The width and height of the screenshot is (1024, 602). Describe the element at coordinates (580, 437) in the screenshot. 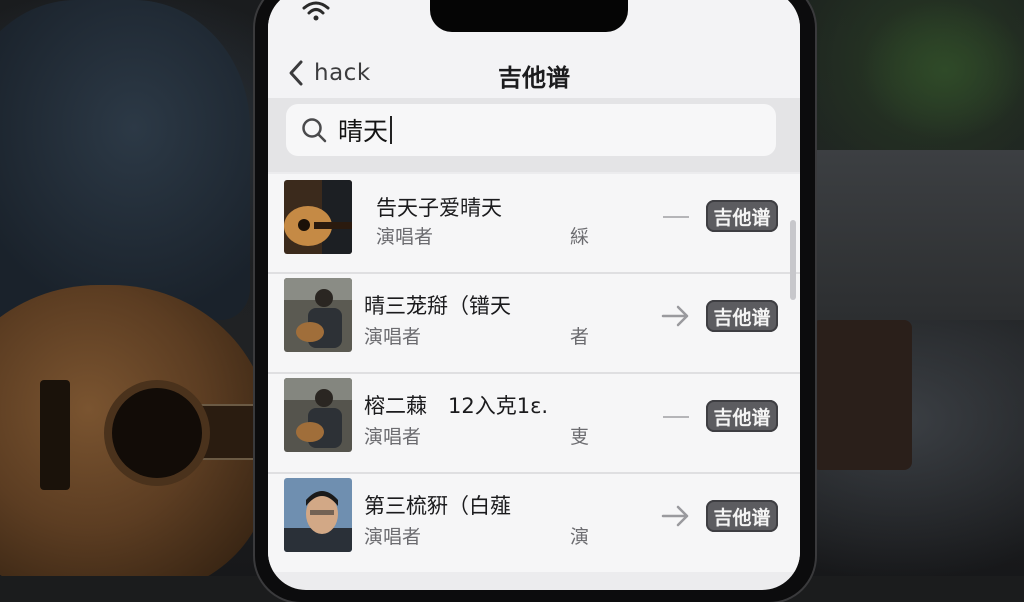

I see `row-meta: 叓` at that location.